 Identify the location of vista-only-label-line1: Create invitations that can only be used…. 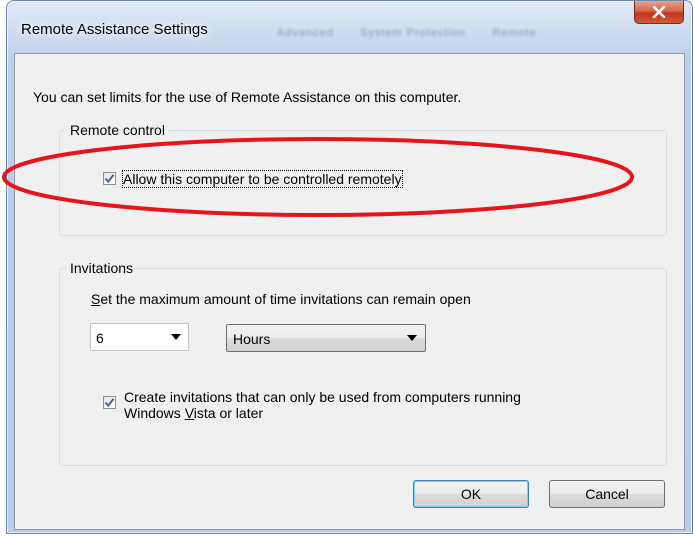
(322, 397).